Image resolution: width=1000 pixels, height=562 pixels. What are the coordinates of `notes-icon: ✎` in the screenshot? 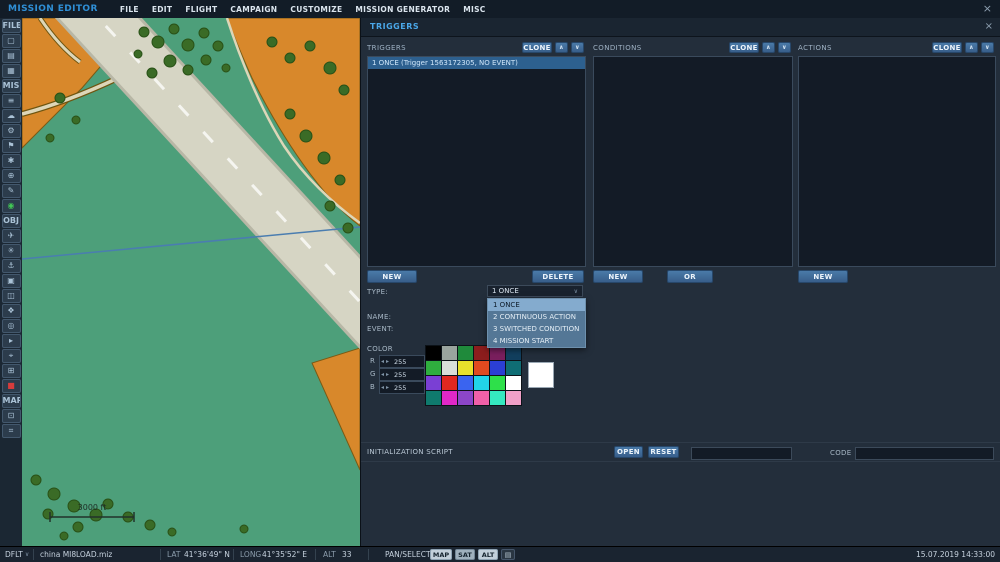 It's located at (11, 191).